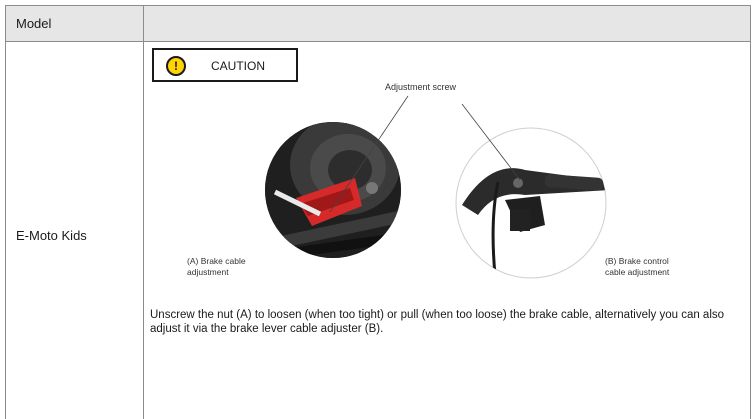 The height and width of the screenshot is (419, 752). What do you see at coordinates (34, 23) in the screenshot?
I see `header-model-label: Model` at bounding box center [34, 23].